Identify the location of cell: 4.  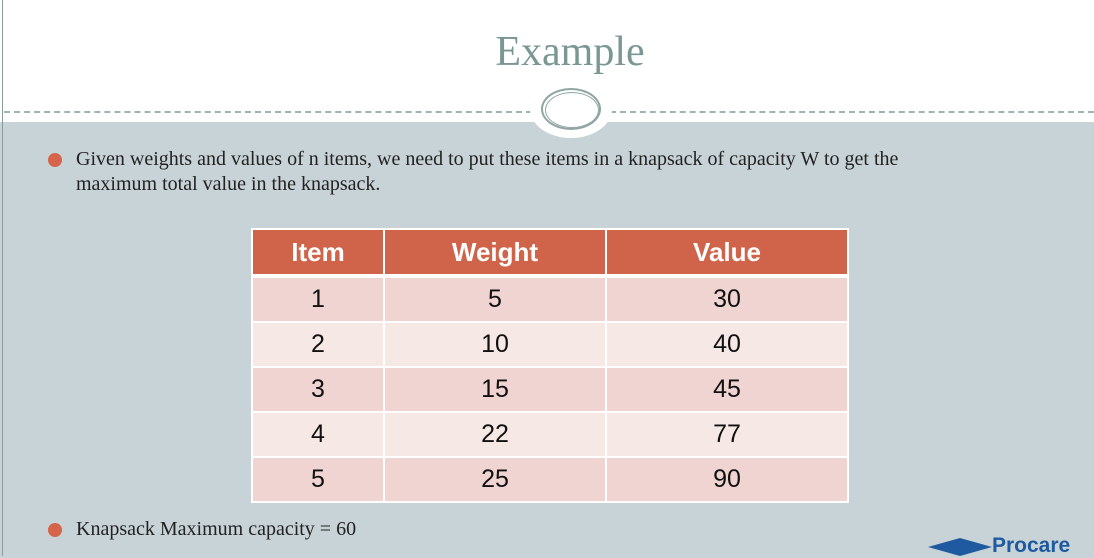
(318, 434).